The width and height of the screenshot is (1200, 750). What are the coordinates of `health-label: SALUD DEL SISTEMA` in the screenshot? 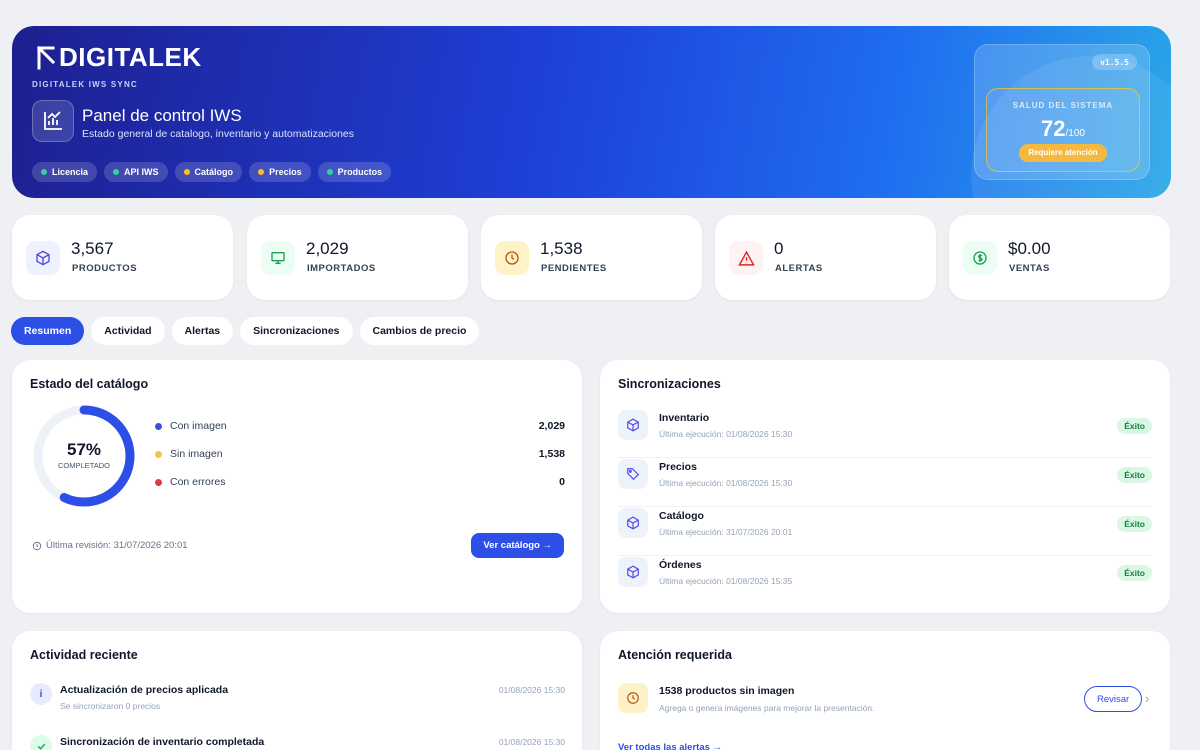 It's located at (1063, 105).